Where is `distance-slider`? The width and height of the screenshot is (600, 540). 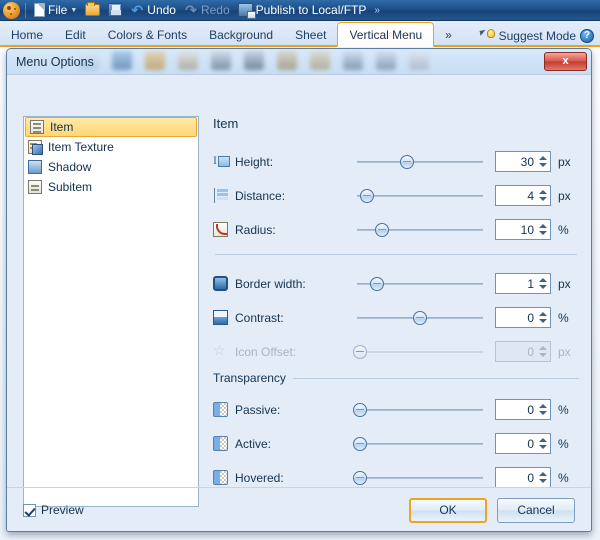 distance-slider is located at coordinates (420, 196).